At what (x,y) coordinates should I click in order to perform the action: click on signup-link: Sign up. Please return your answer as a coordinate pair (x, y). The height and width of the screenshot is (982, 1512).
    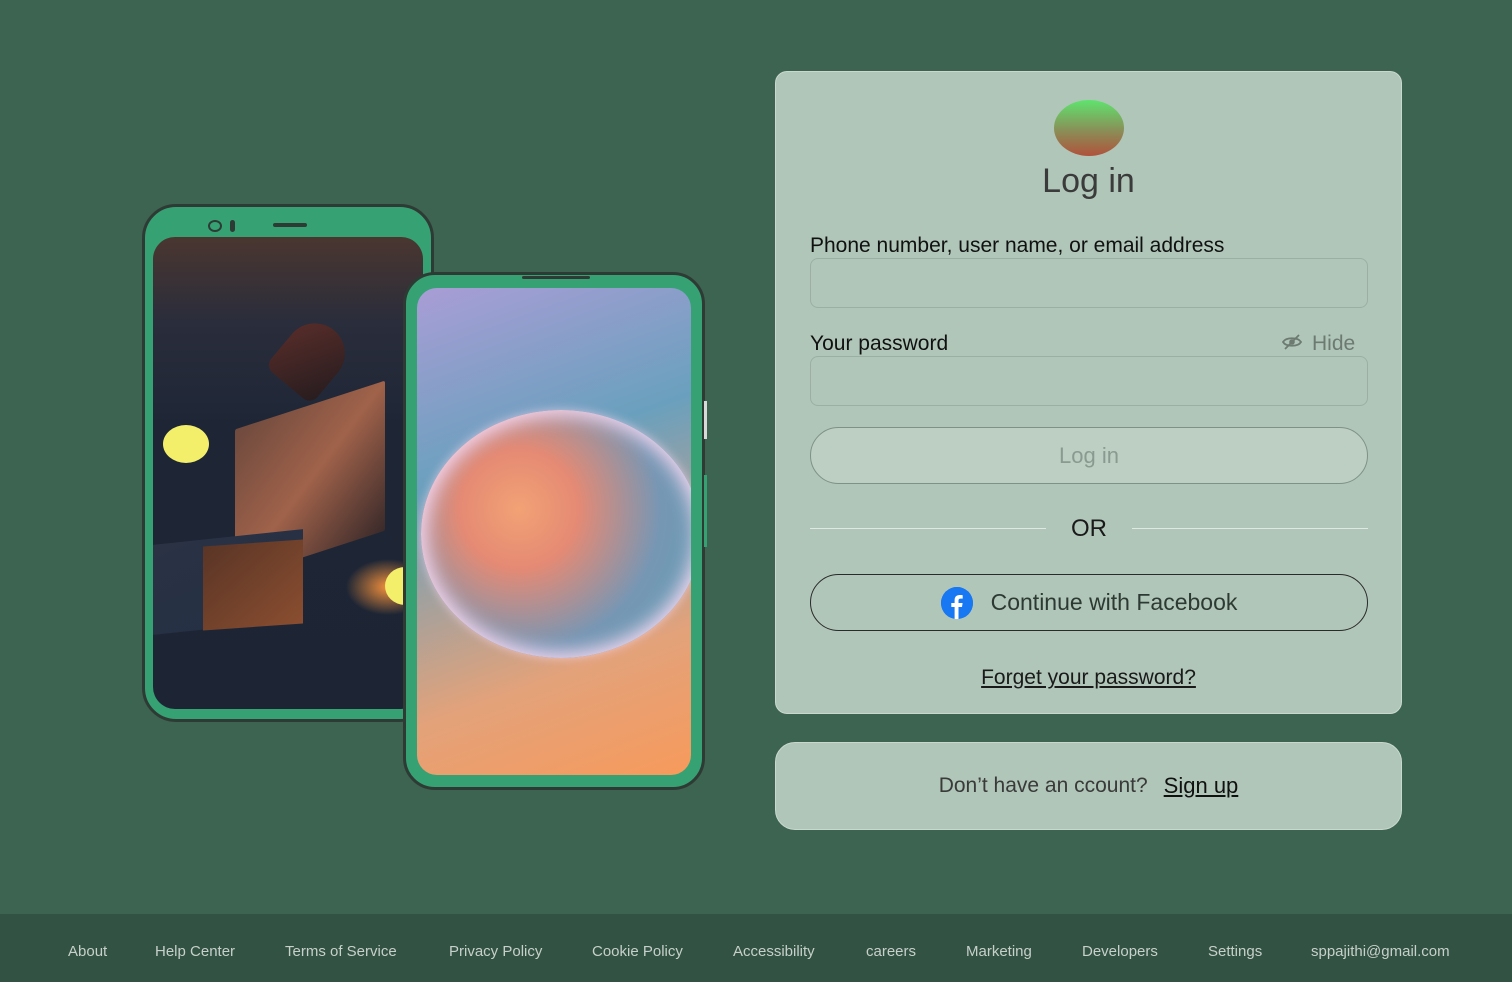
    Looking at the image, I should click on (1201, 786).